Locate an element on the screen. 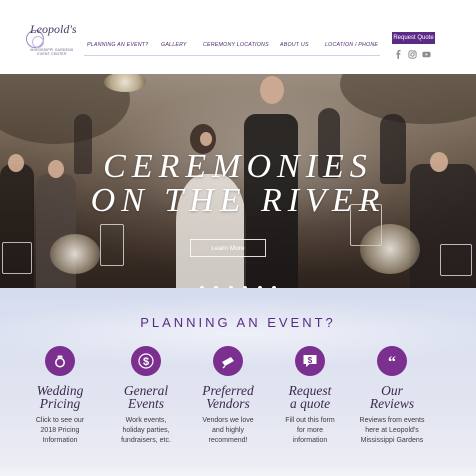 The width and height of the screenshot is (476, 476). hero-bride-face is located at coordinates (206, 139).